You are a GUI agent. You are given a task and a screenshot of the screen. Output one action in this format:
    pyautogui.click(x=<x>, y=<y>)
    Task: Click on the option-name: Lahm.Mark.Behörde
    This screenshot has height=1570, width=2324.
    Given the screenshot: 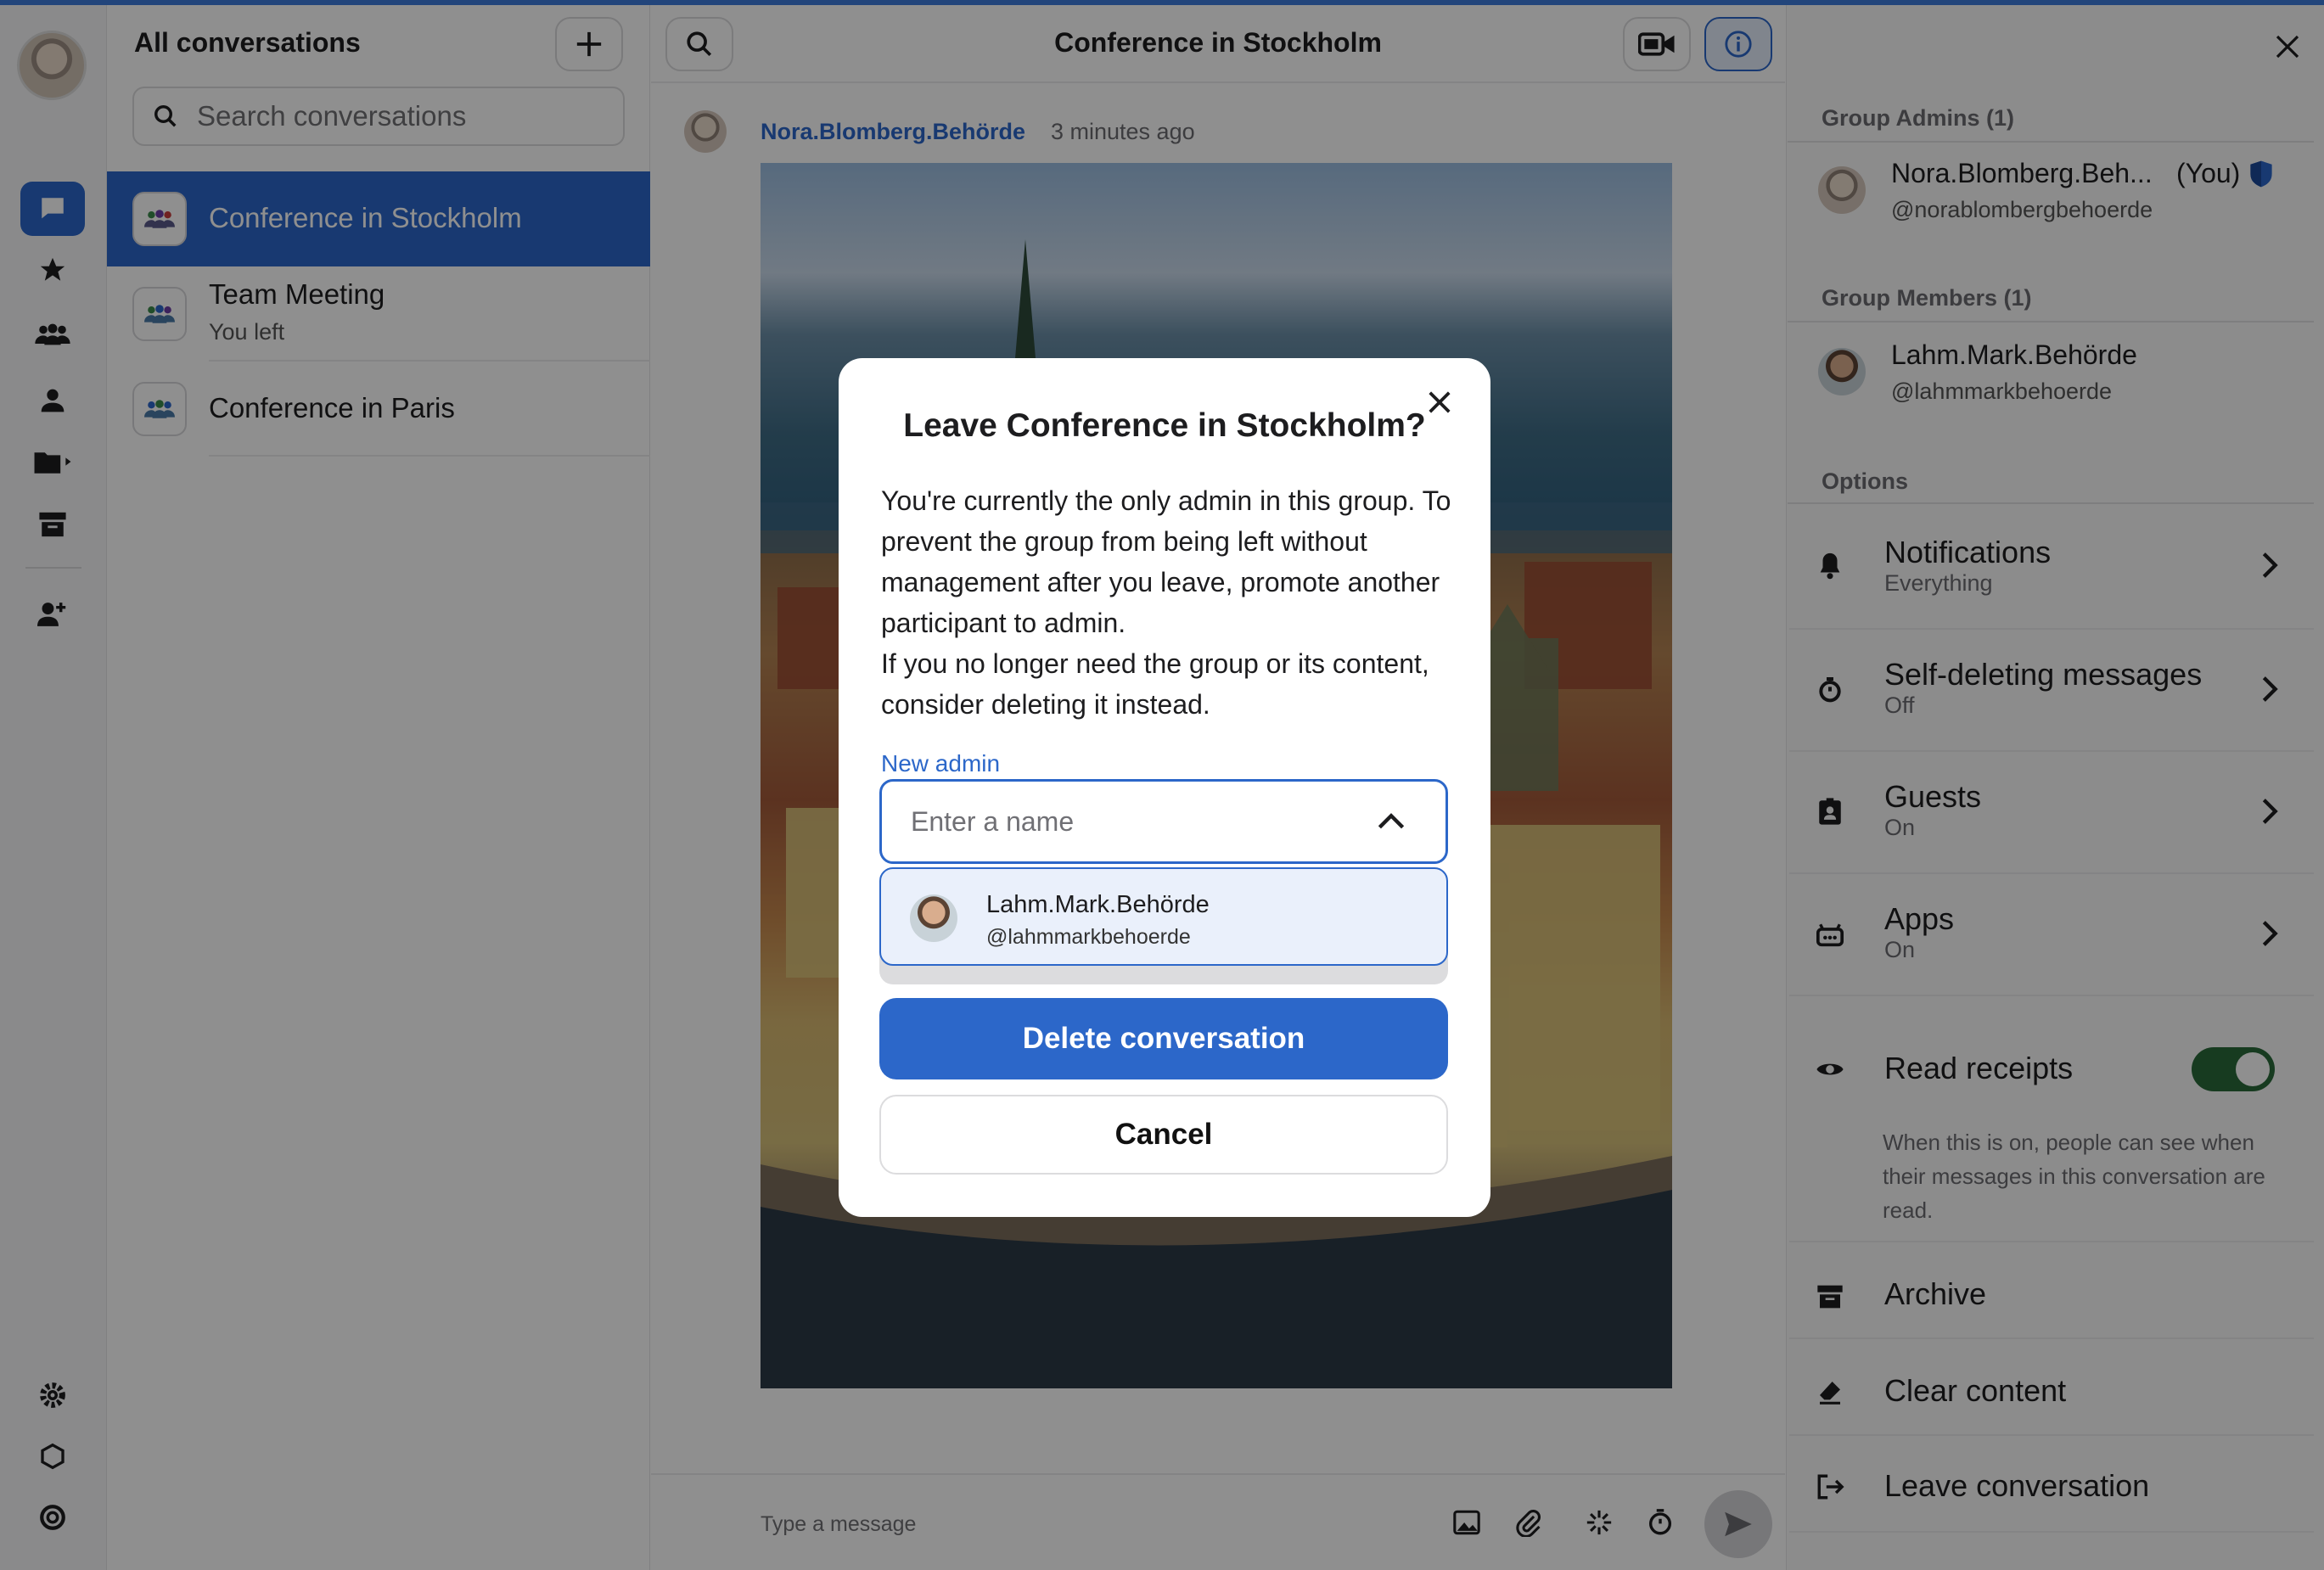 What is the action you would take?
    pyautogui.click(x=1098, y=904)
    